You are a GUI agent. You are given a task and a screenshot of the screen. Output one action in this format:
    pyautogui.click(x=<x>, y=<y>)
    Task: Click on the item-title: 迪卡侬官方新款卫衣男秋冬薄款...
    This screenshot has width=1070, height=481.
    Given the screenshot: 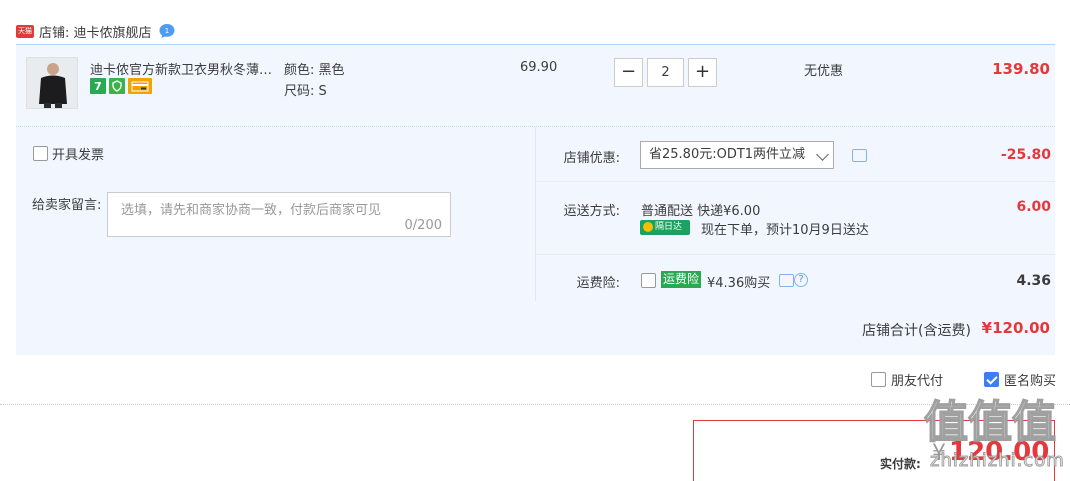 What is the action you would take?
    pyautogui.click(x=185, y=68)
    